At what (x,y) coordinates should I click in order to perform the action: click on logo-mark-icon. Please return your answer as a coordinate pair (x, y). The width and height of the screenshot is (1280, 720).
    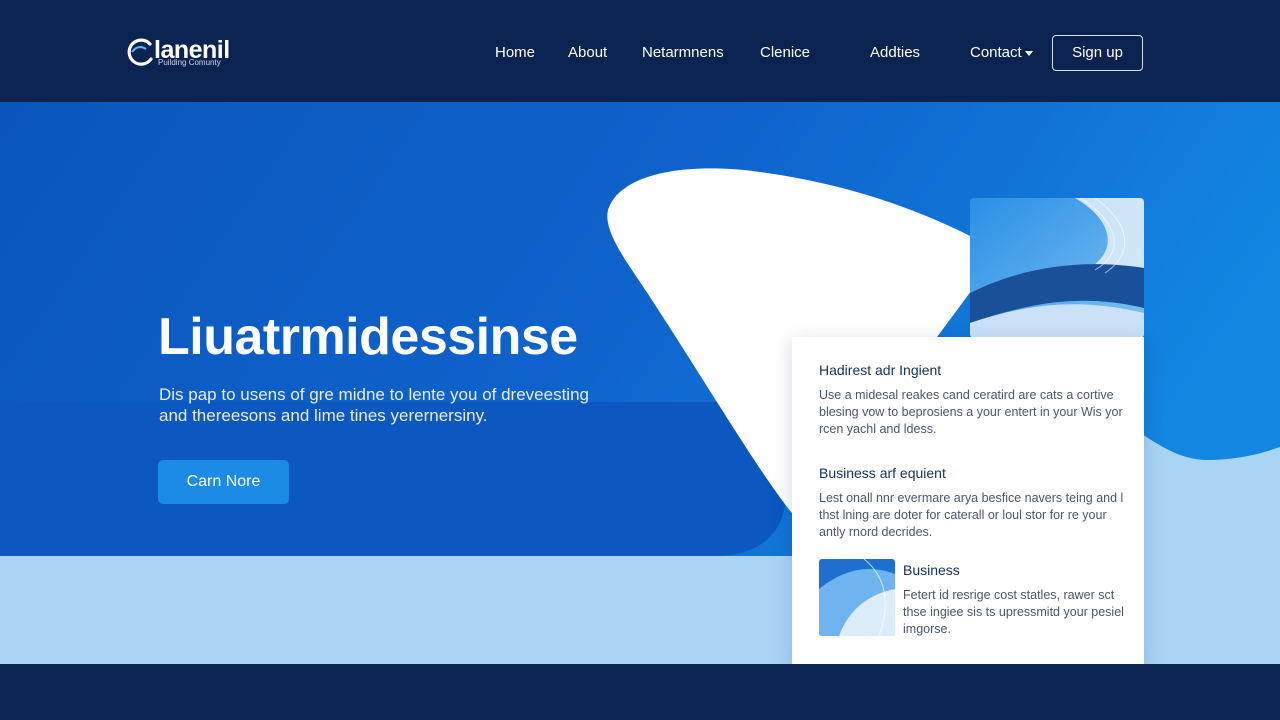
    Looking at the image, I should click on (140, 52).